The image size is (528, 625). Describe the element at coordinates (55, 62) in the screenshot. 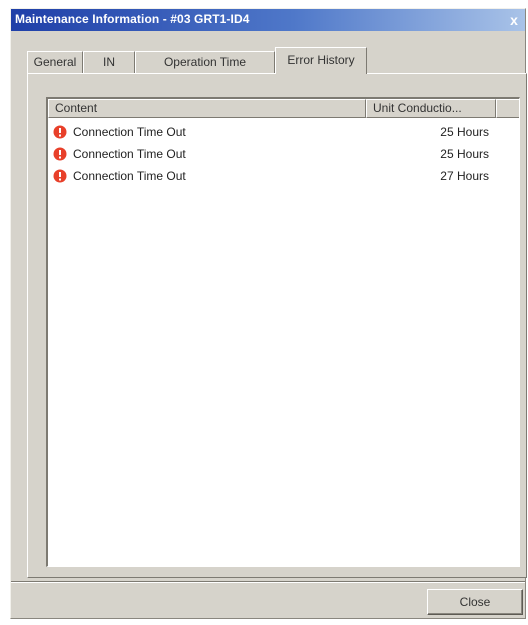

I see `tab-general: General` at that location.